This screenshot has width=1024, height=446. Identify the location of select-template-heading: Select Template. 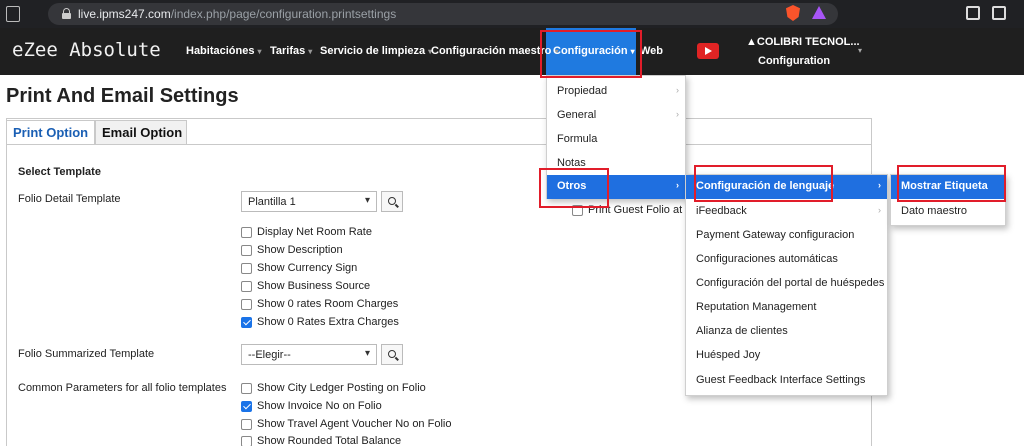
(59, 172).